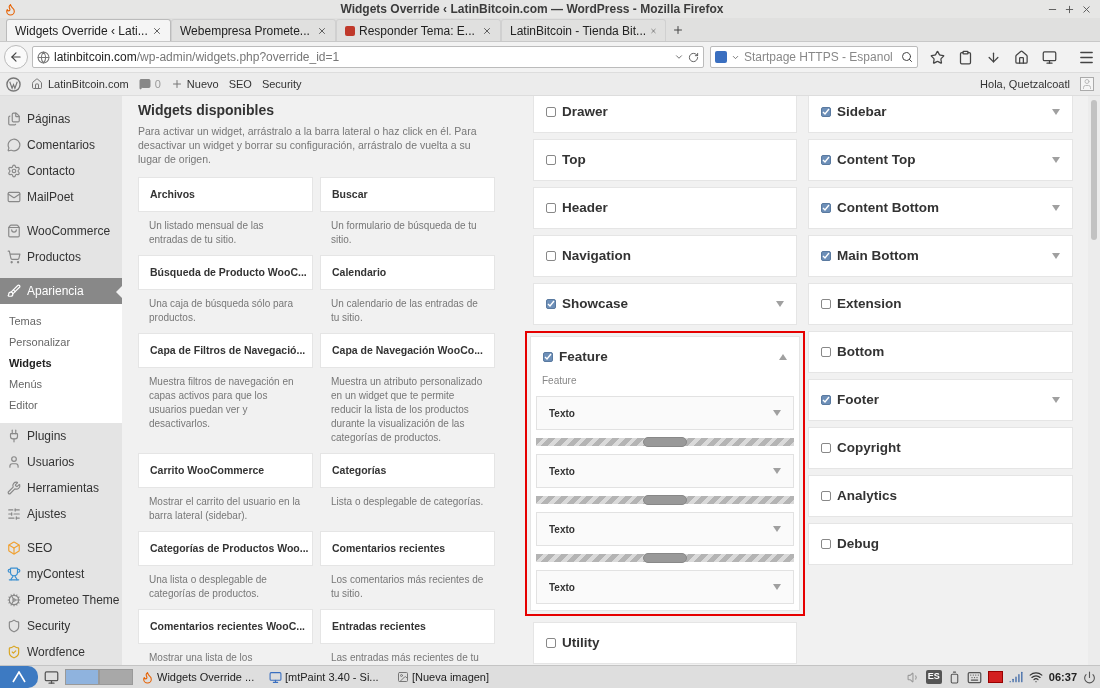 This screenshot has width=1100, height=688. What do you see at coordinates (941, 160) in the screenshot?
I see `widget-area-title: Content Top` at bounding box center [941, 160].